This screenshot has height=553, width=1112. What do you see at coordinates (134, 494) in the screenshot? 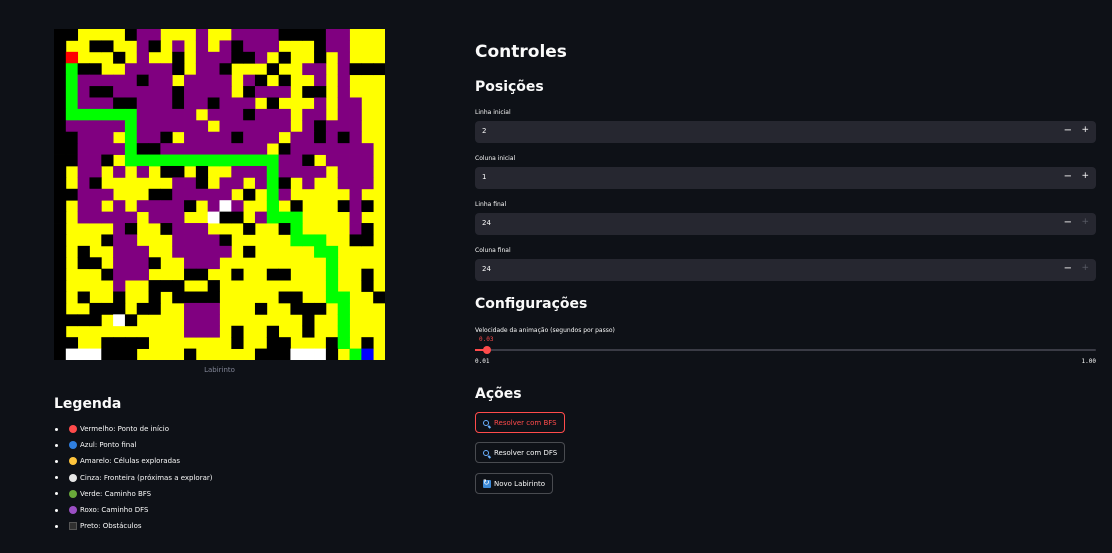
I see `legend-item-green: Verde: Caminho BFS` at bounding box center [134, 494].